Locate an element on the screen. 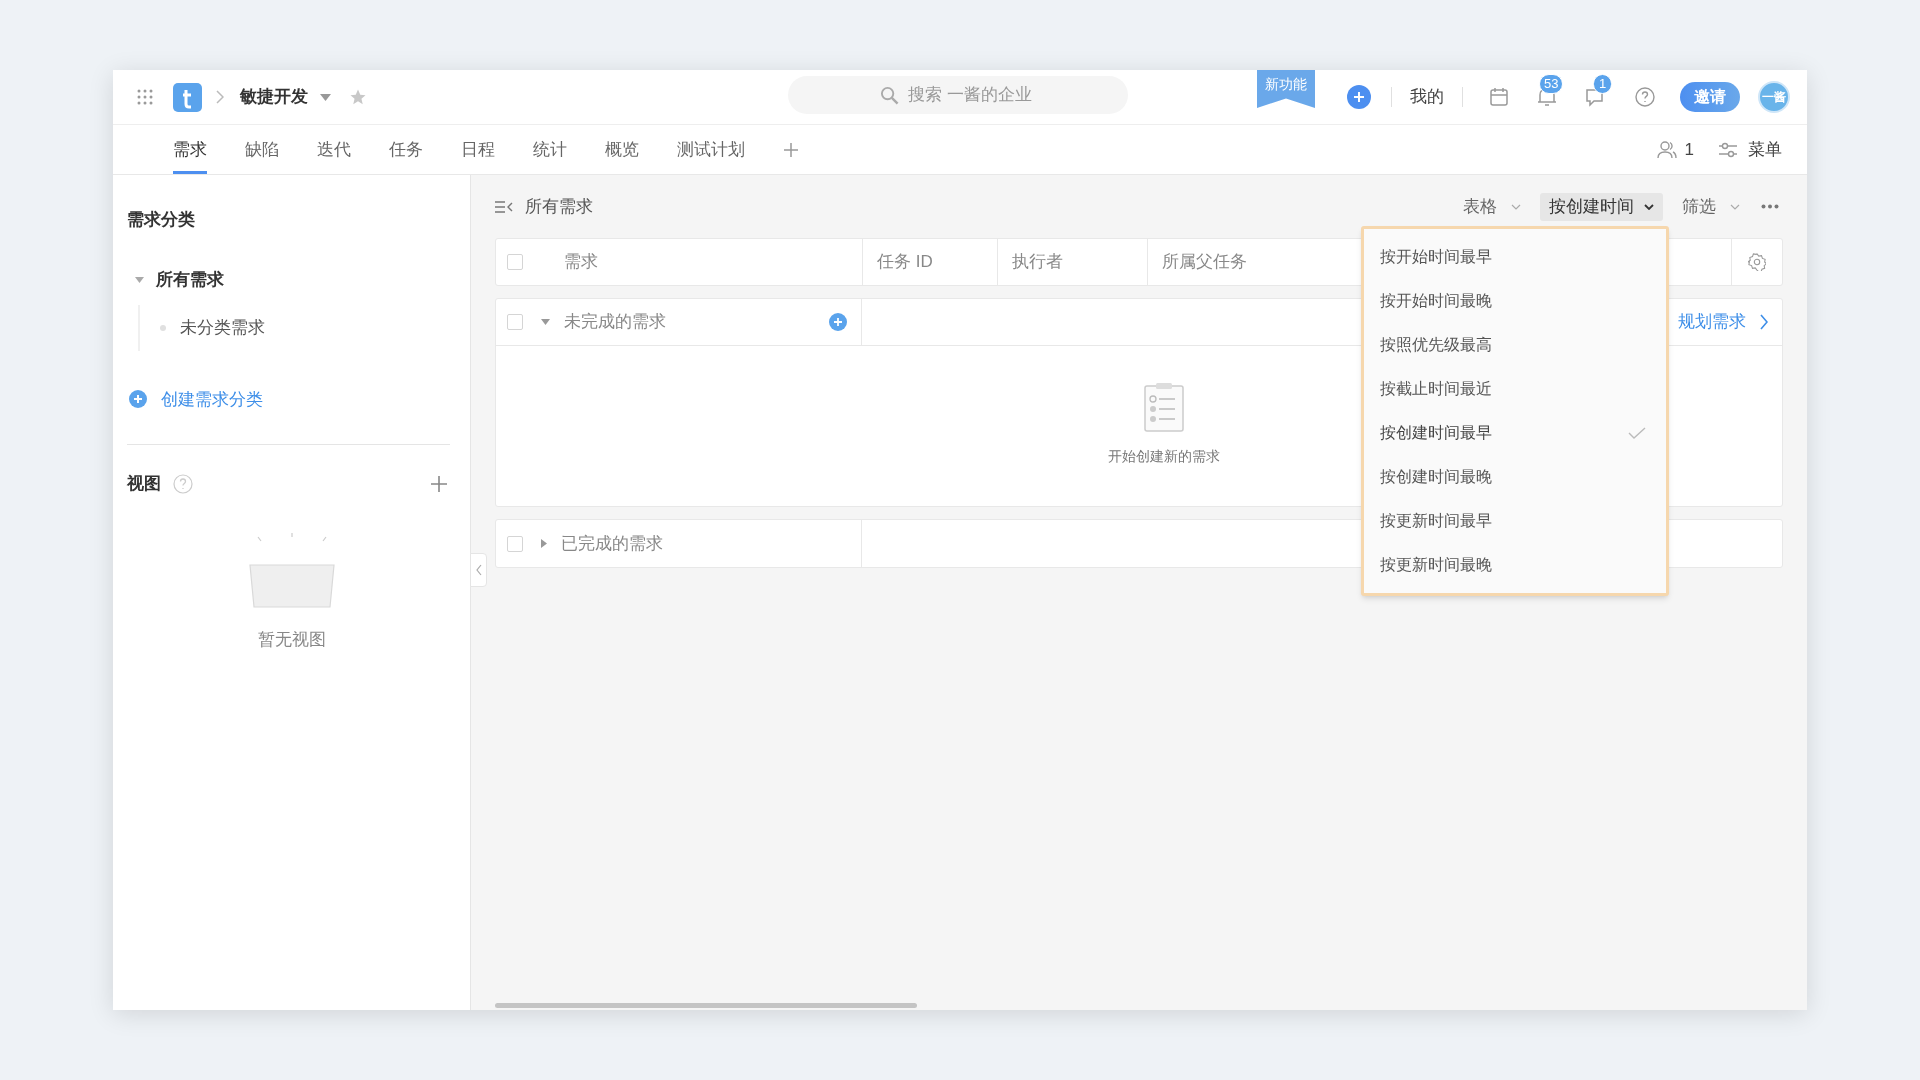  tree-item: 所有需求 is located at coordinates (190, 279).